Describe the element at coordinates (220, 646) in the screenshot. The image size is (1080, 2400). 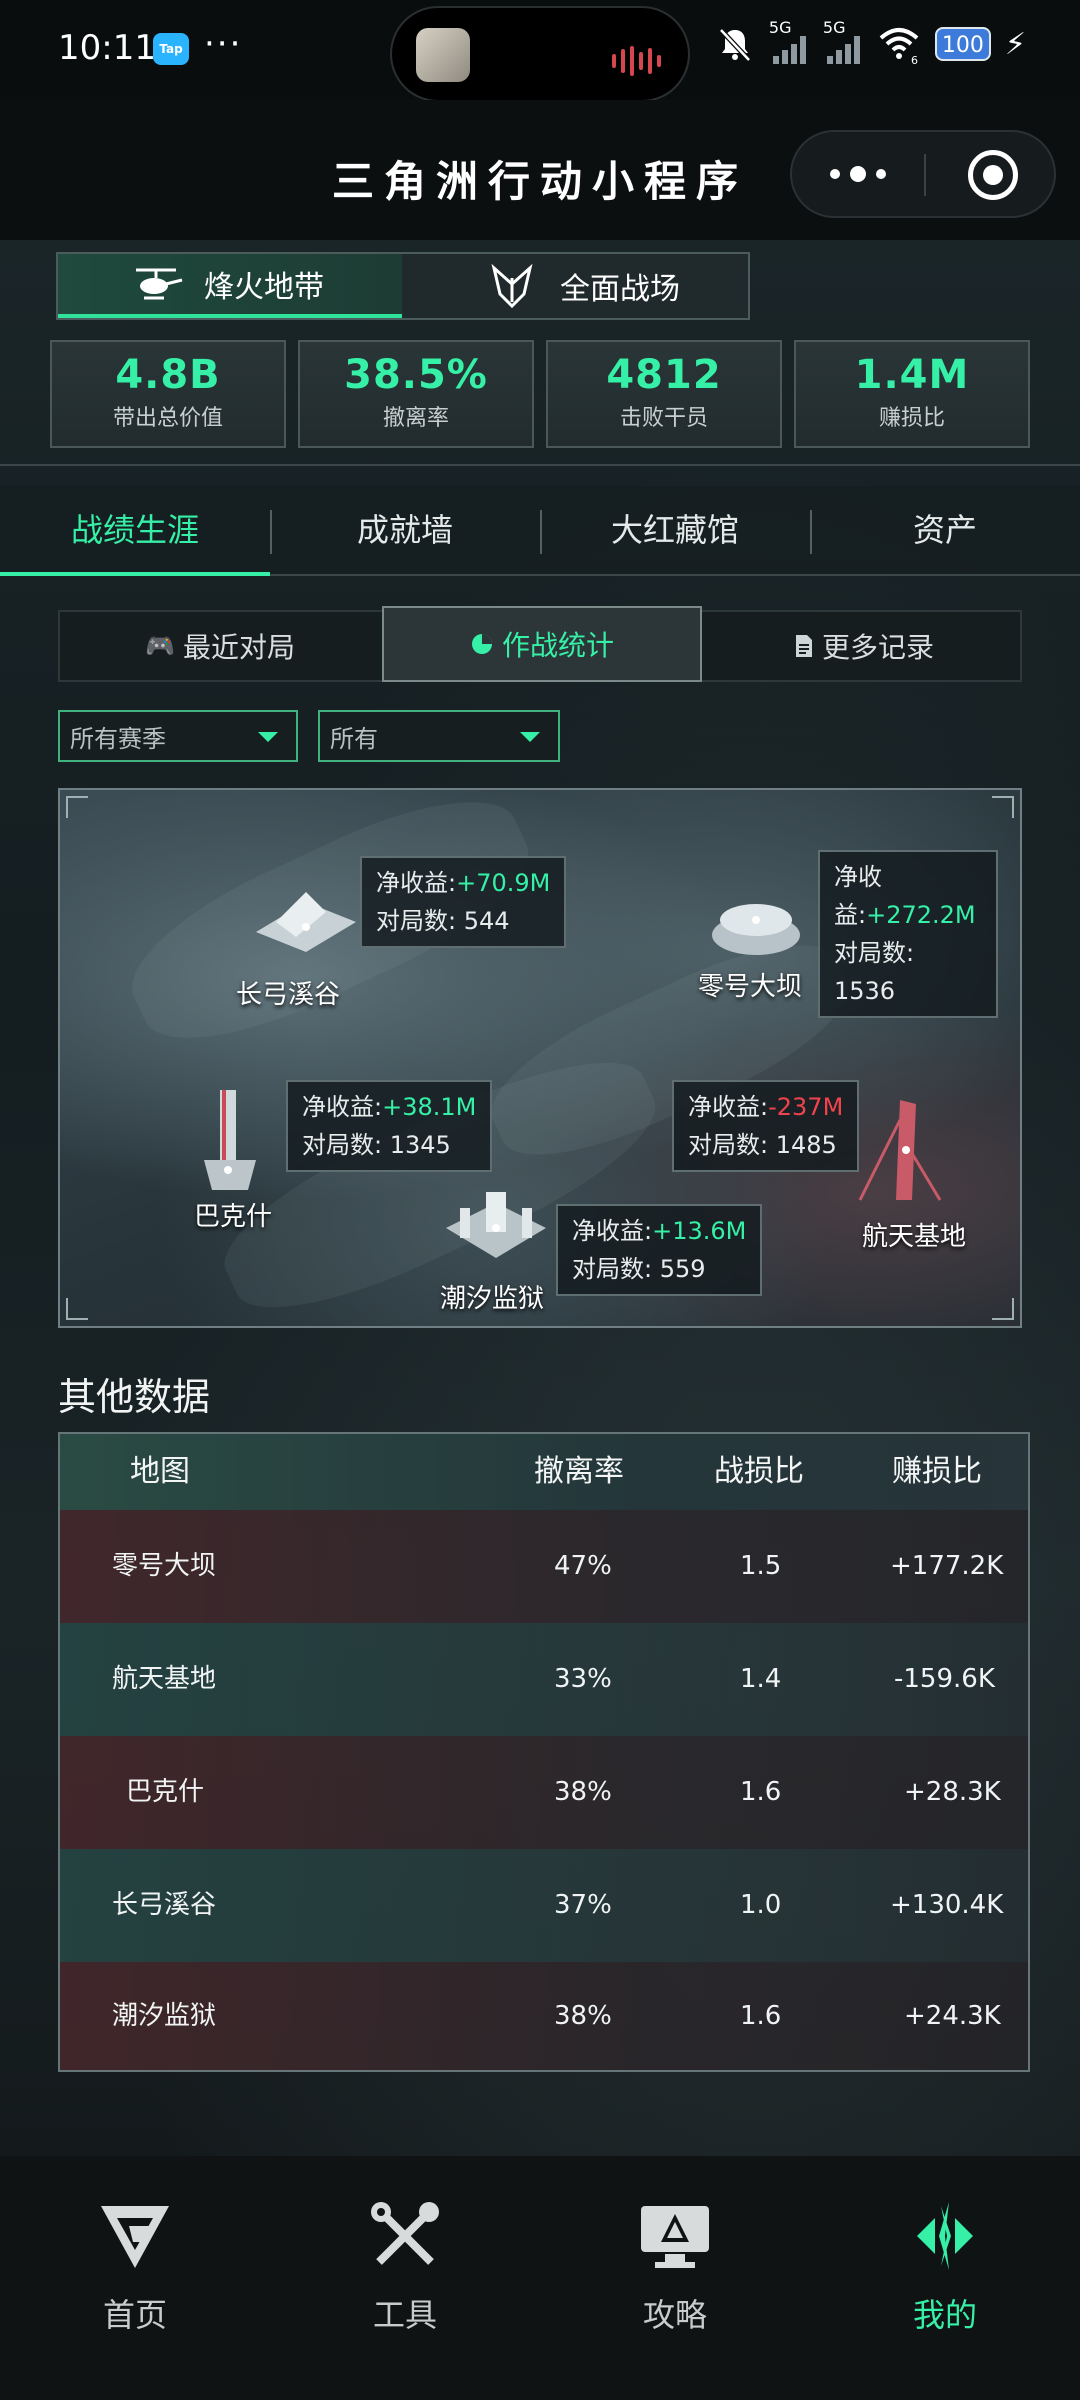
I see `subtab-recent-matches: 🎮 最近对局` at that location.